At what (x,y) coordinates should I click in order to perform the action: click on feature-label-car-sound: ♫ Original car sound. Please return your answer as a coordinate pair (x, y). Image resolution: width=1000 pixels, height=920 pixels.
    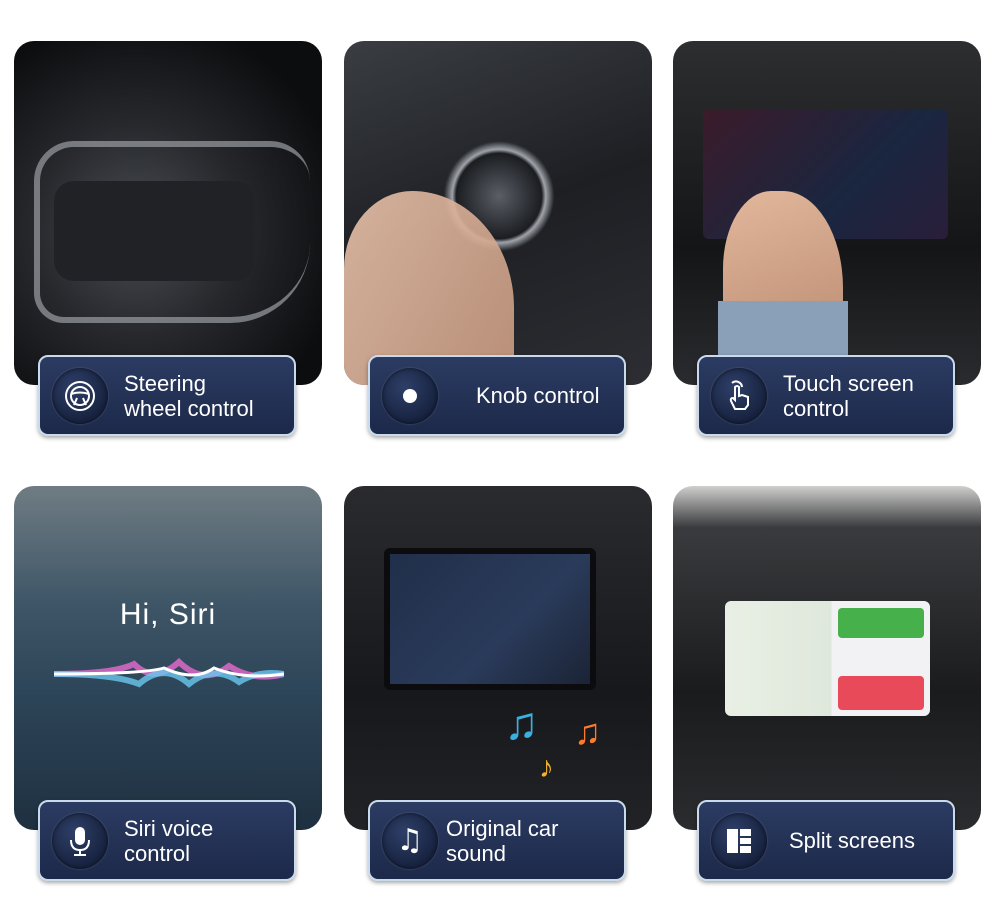
    Looking at the image, I should click on (497, 840).